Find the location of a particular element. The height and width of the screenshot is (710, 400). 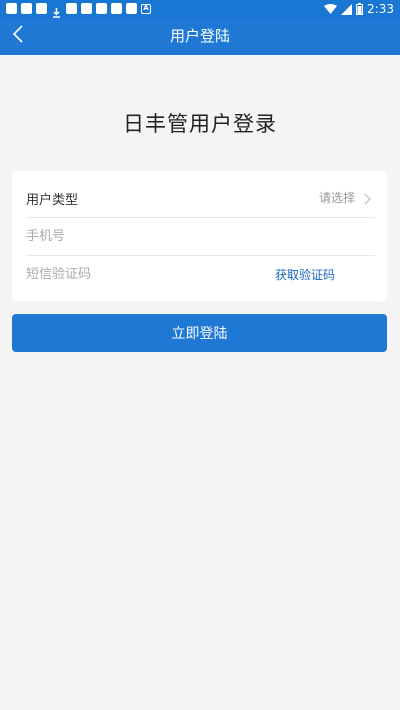

status-bar: A 2:33 is located at coordinates (200, 9).